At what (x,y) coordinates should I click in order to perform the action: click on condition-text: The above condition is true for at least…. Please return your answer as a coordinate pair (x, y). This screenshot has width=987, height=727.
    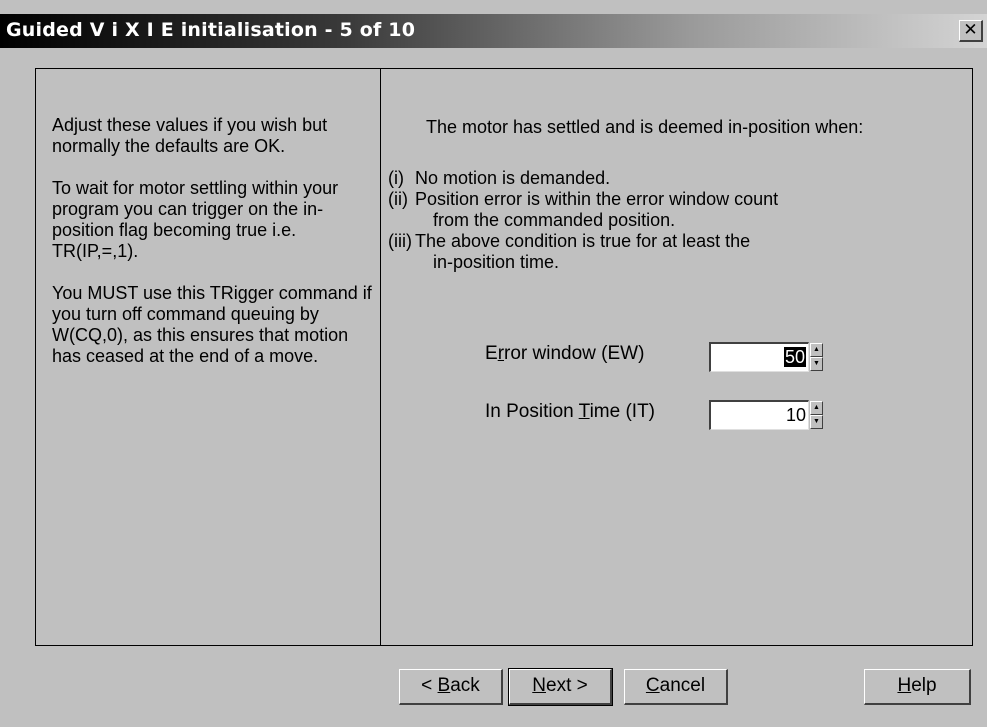
    Looking at the image, I should click on (583, 241).